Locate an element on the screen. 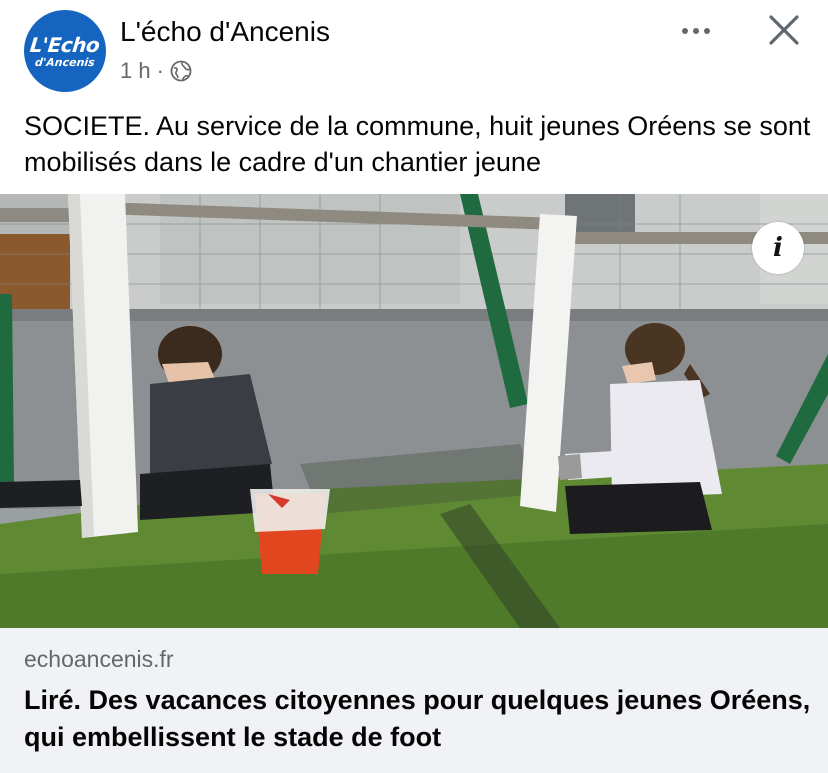  post-meta: 1 h · is located at coordinates (156, 71).